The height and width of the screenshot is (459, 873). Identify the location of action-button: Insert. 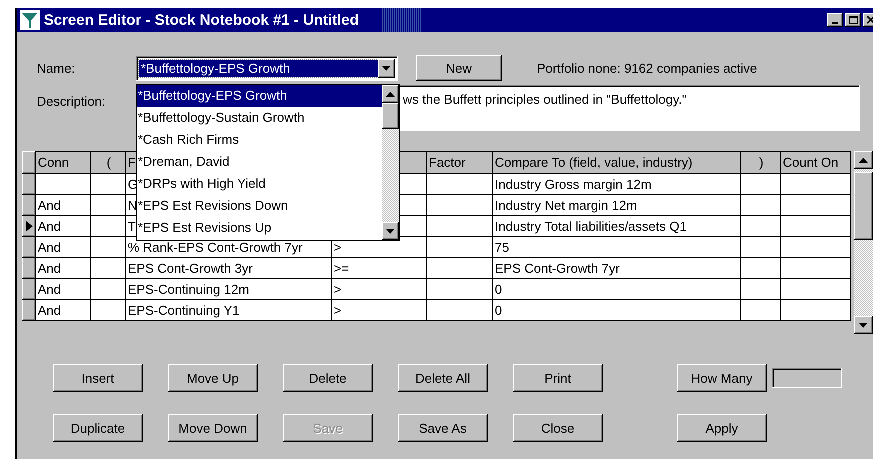
(98, 378).